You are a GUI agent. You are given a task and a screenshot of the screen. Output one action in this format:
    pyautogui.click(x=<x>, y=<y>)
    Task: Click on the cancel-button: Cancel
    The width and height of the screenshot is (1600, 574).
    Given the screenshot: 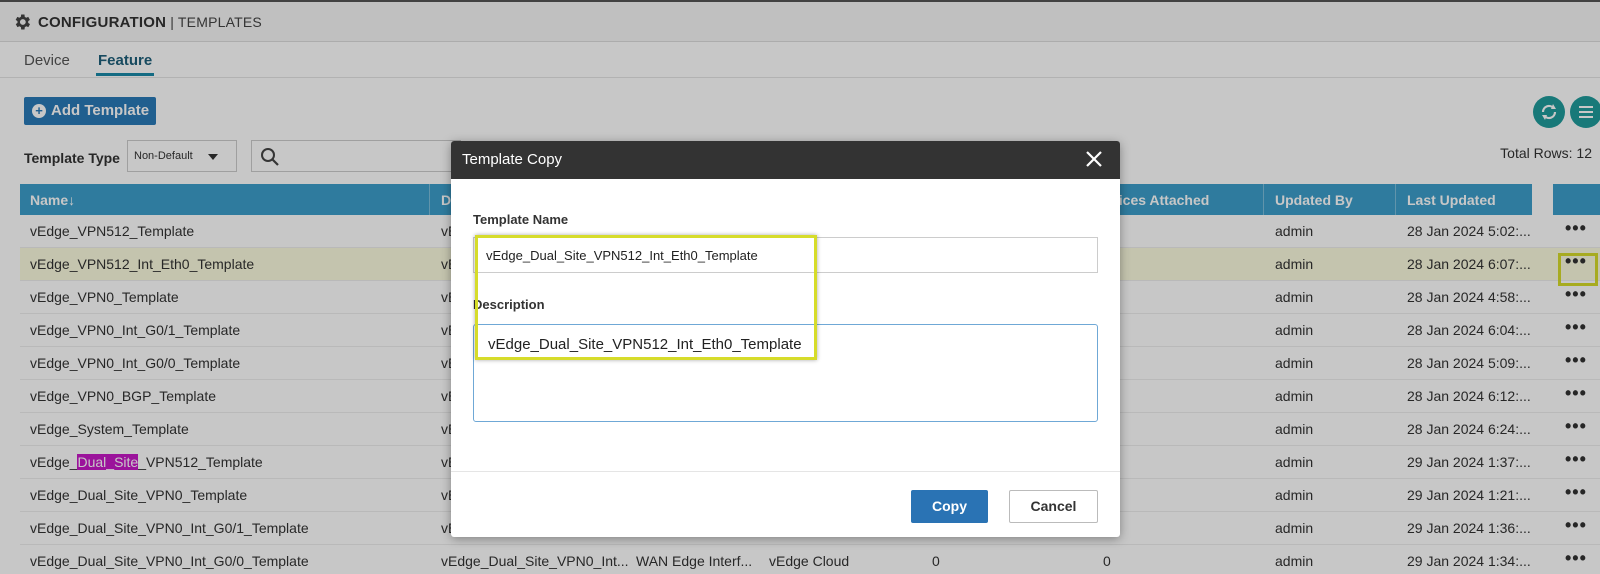 What is the action you would take?
    pyautogui.click(x=1053, y=506)
    